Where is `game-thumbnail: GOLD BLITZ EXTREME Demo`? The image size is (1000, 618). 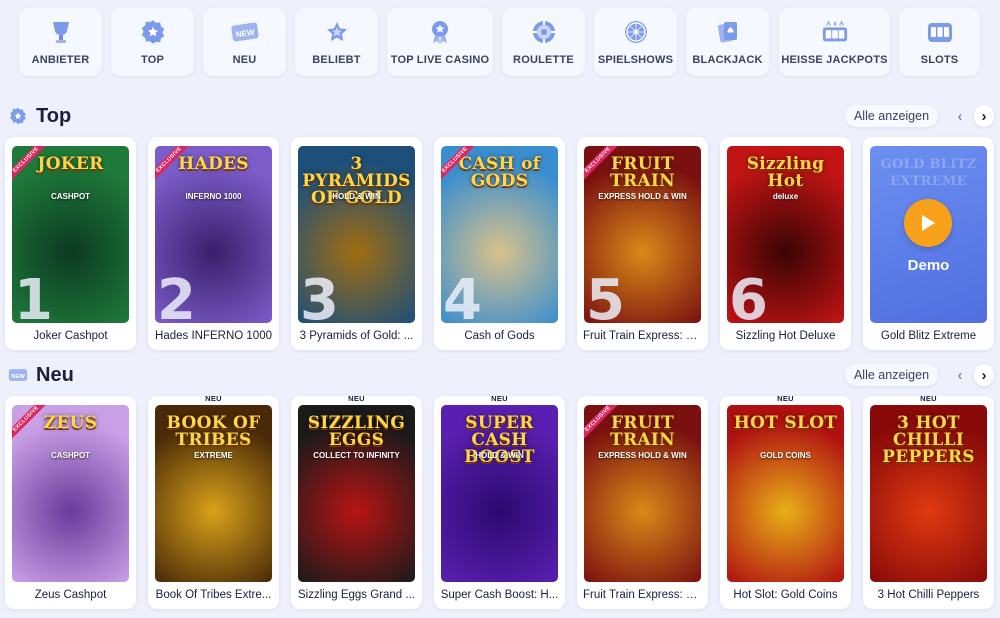
game-thumbnail: GOLD BLITZ EXTREME Demo is located at coordinates (928, 234).